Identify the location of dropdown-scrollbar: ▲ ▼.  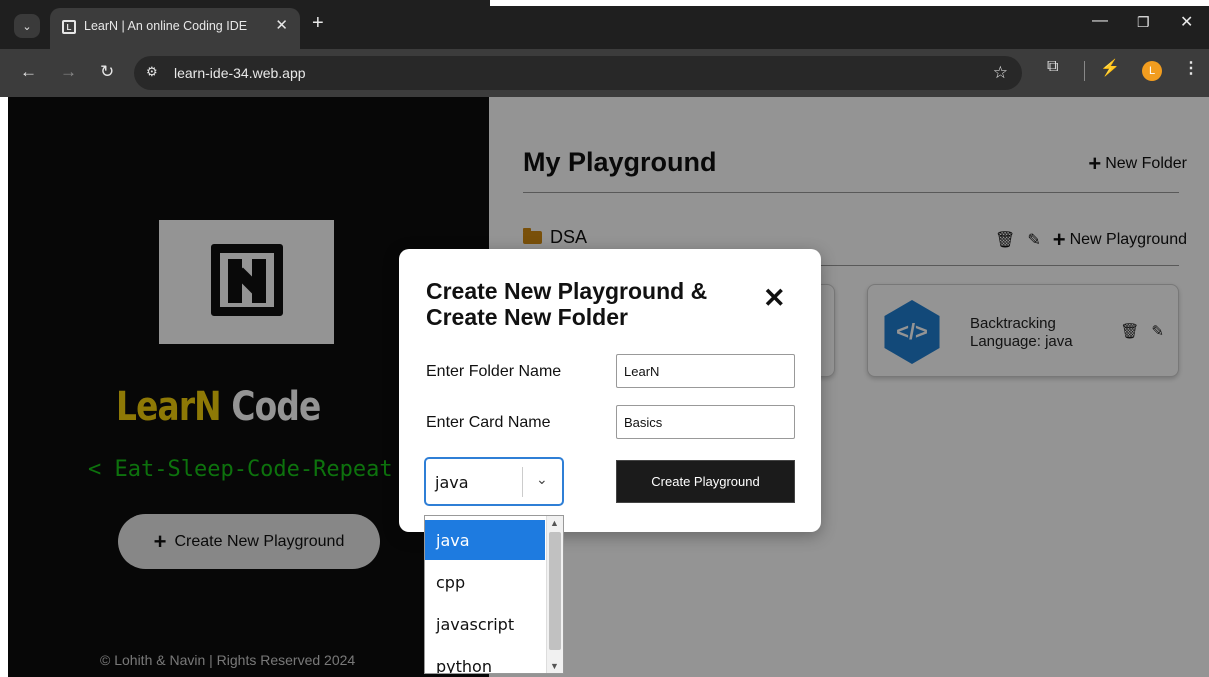
(554, 594).